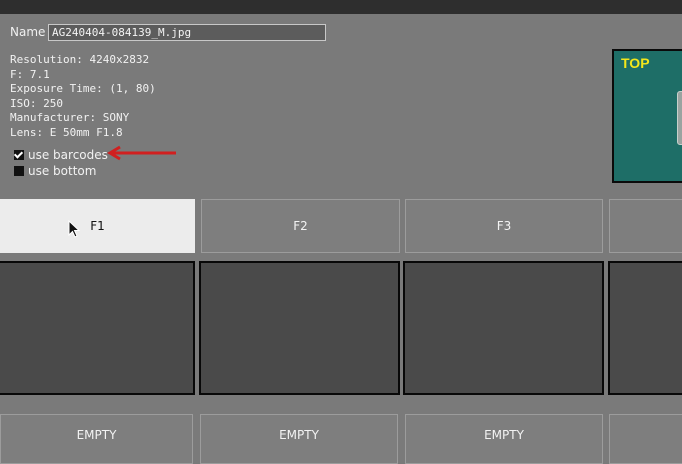  Describe the element at coordinates (504, 439) in the screenshot. I see `empty-button-3: EMPTY` at that location.